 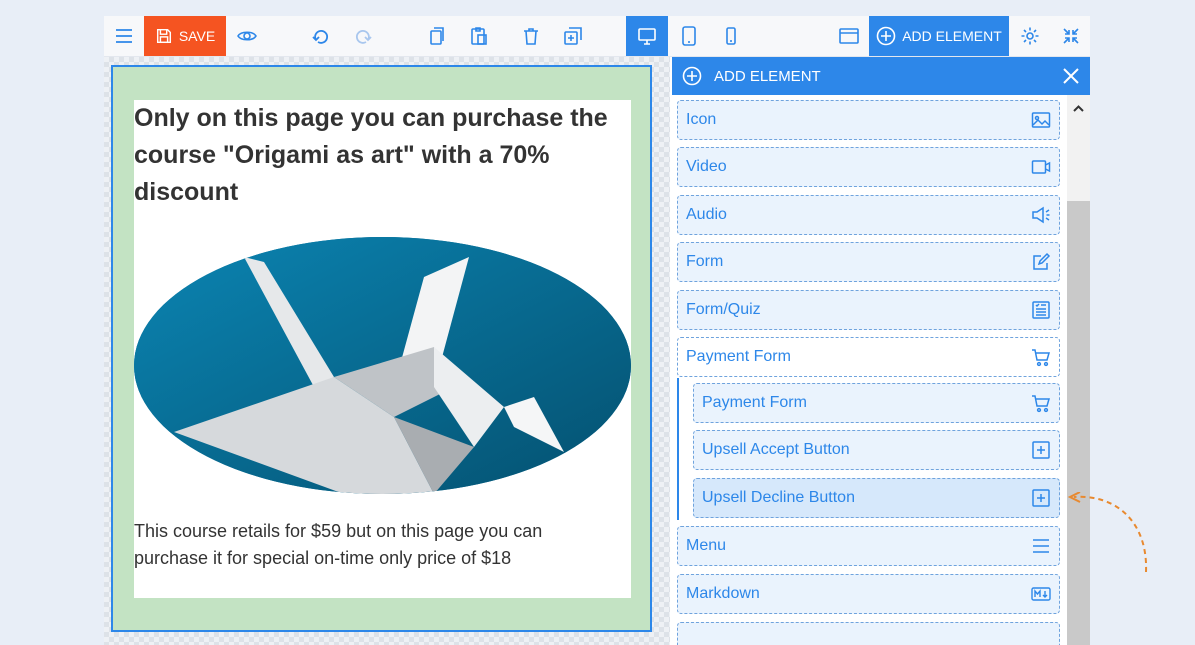 I want to click on mobile-icon, so click(x=731, y=36).